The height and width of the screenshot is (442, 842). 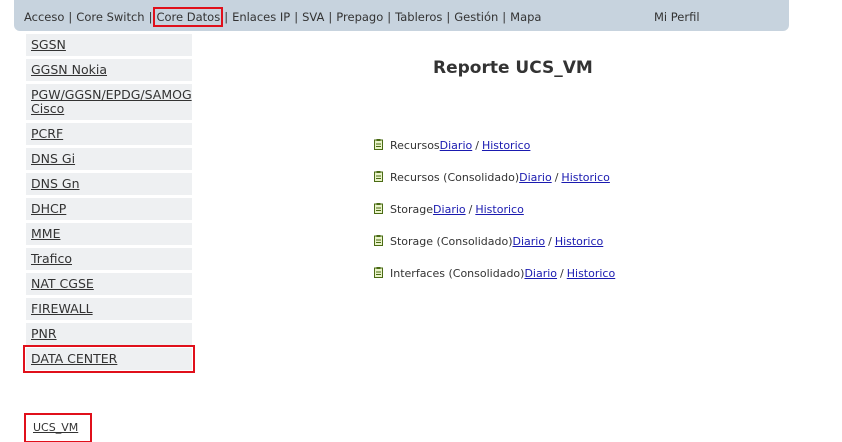 What do you see at coordinates (44, 17) in the screenshot?
I see `nav-acceso: Acceso` at bounding box center [44, 17].